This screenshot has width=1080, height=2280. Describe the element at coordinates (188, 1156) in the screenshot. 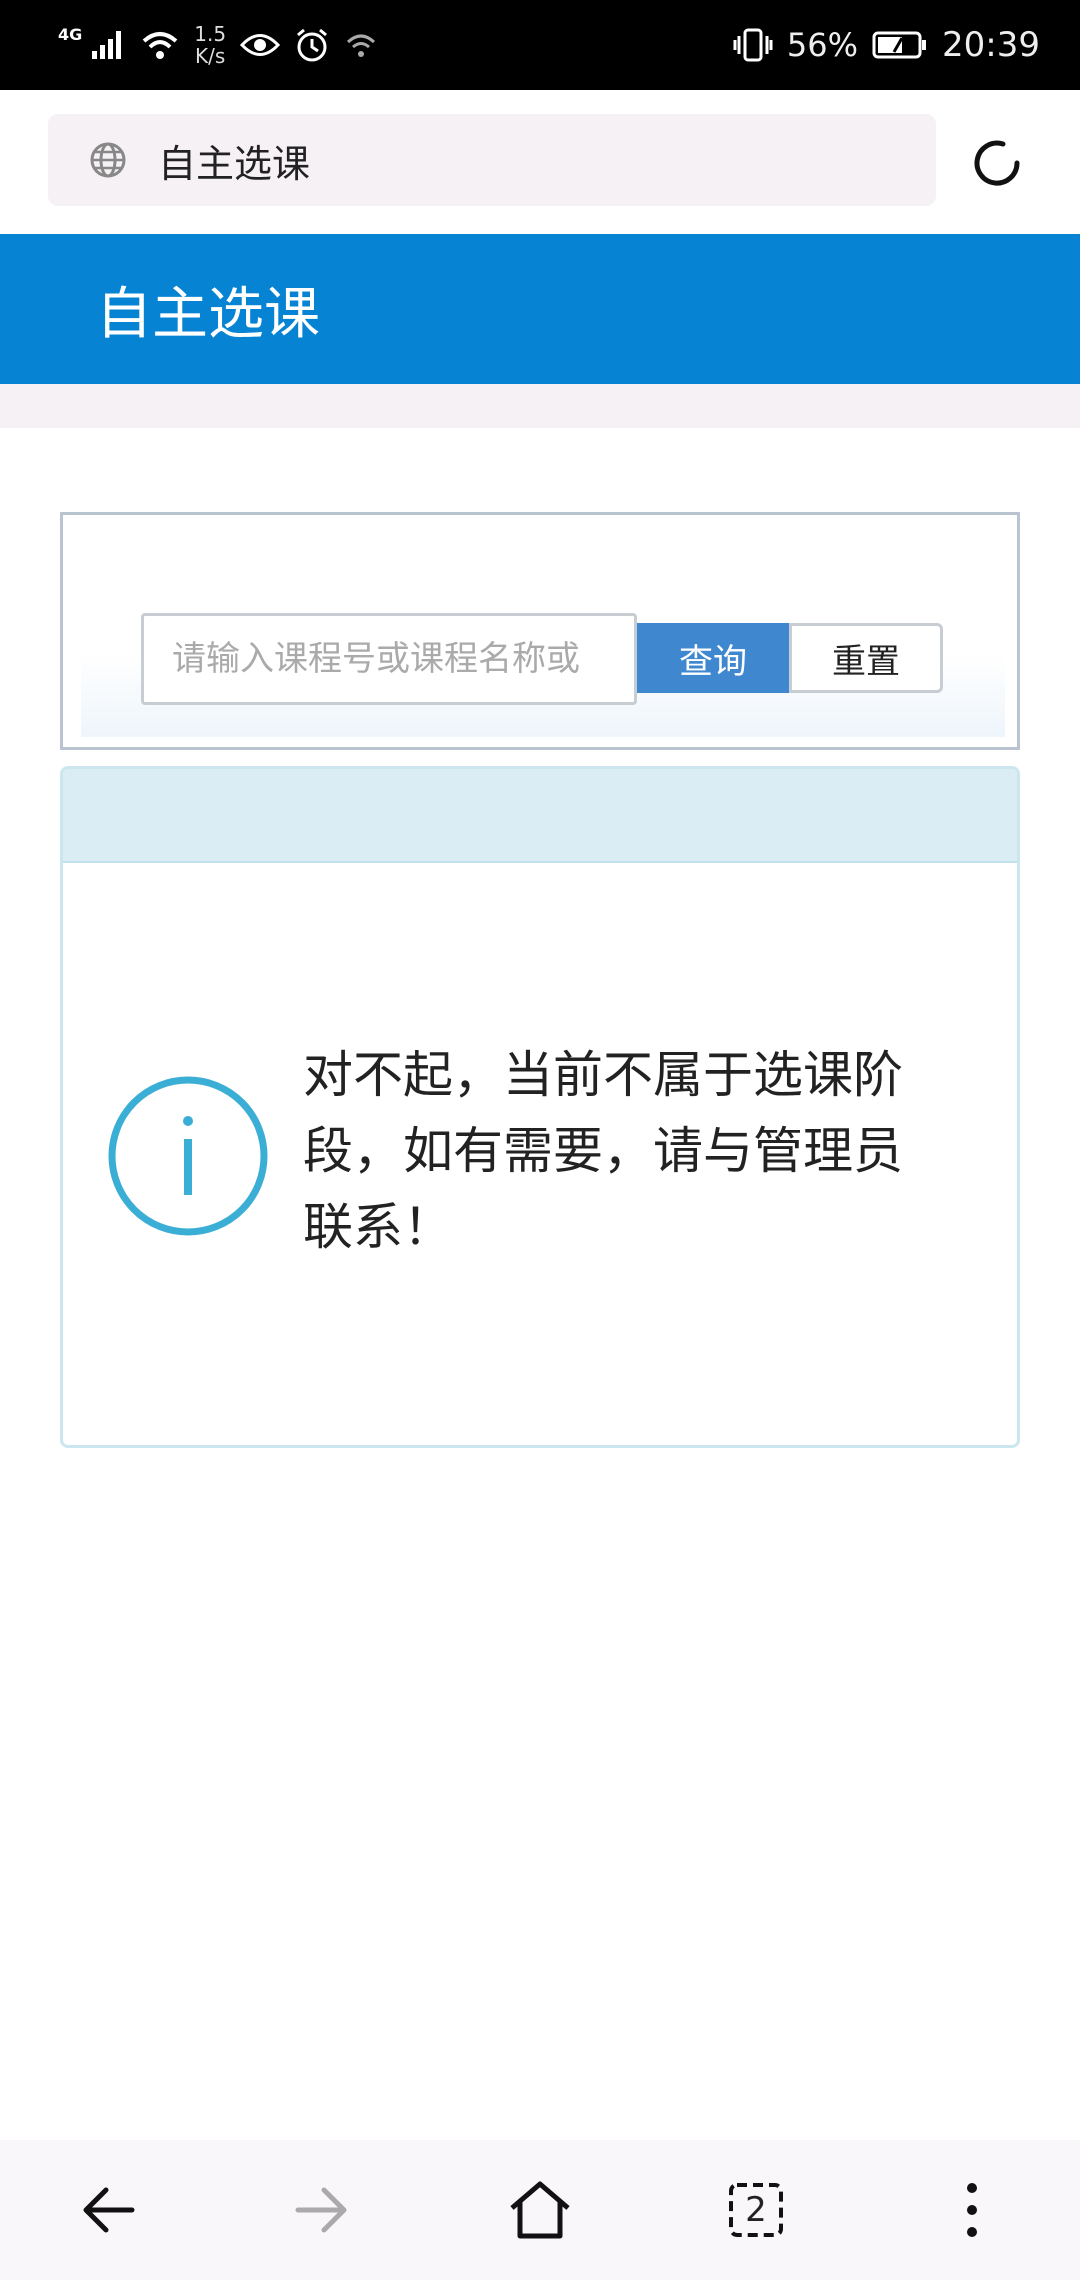

I see `info-icon` at that location.